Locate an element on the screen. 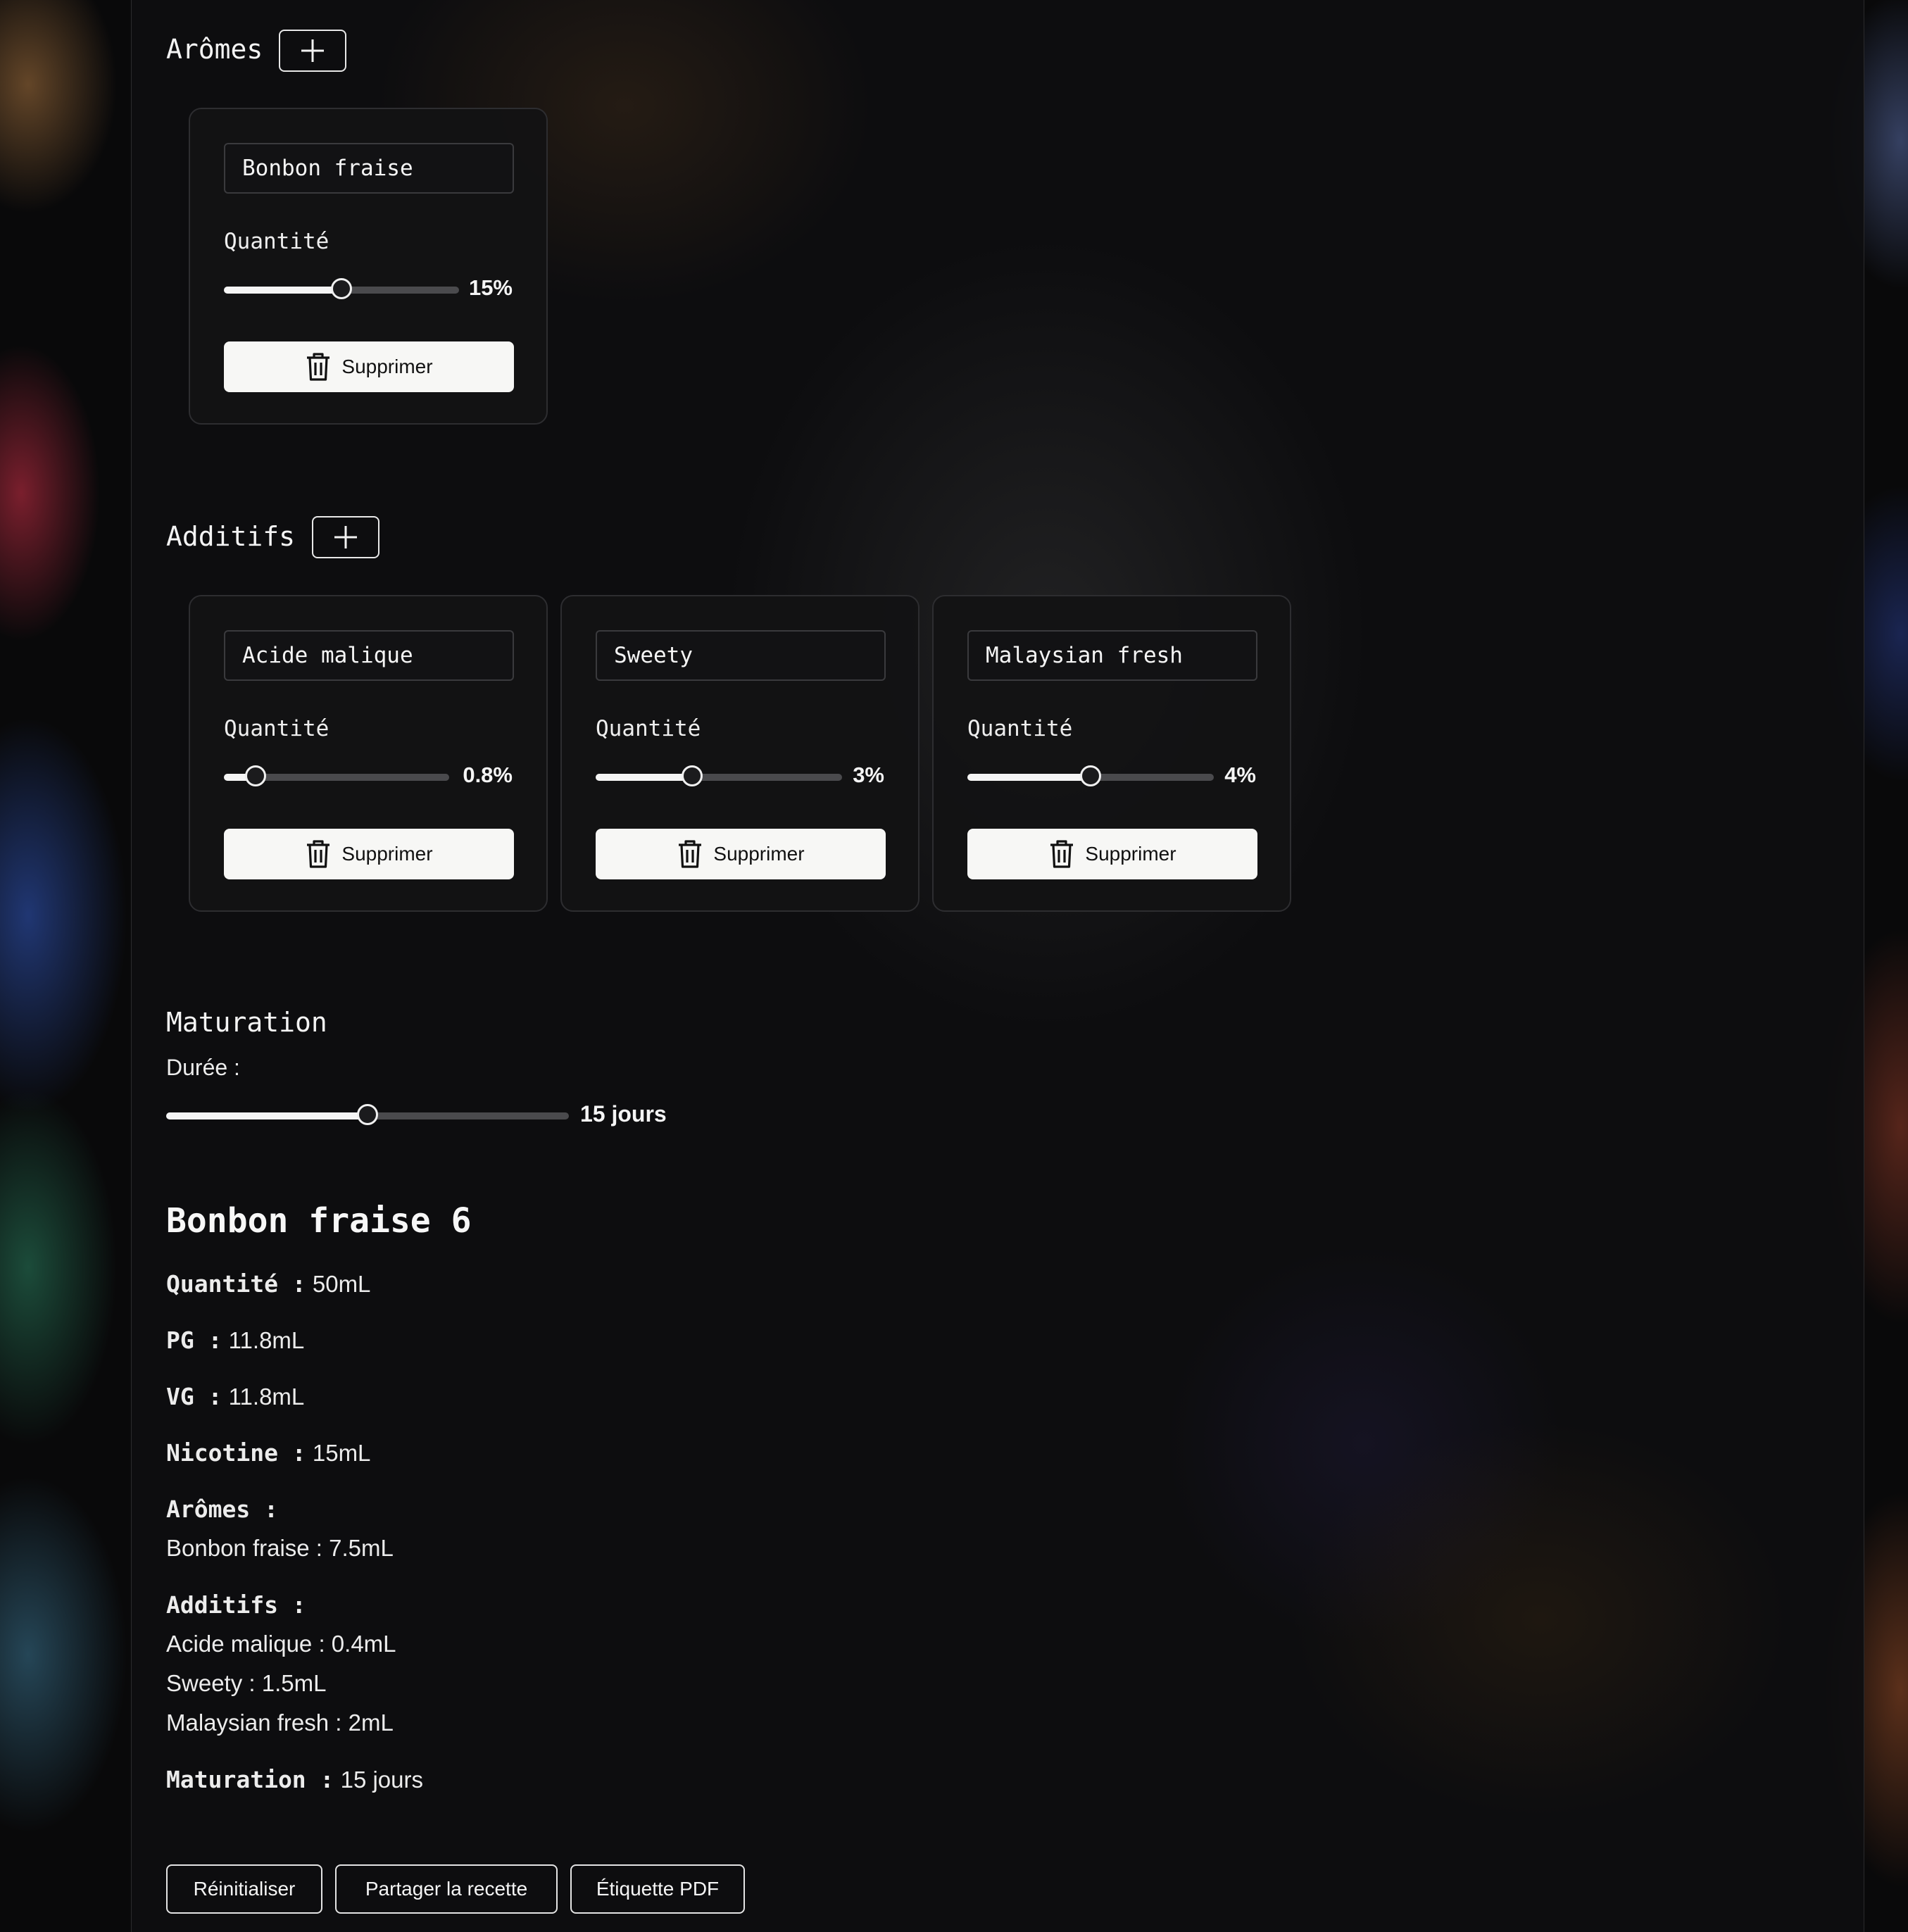  maturation-title: Maturation is located at coordinates (246, 1022).